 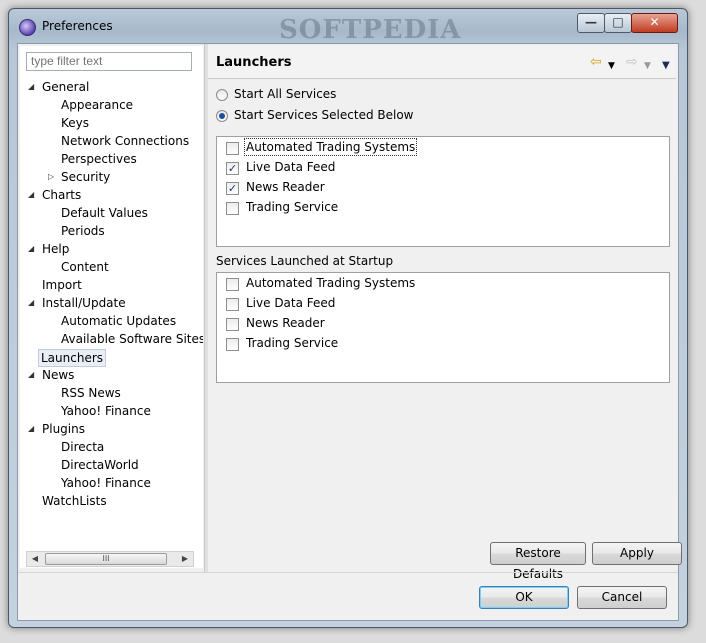 I want to click on tree-horizontal-scrollbar: ◀ III ▶, so click(x=110, y=559).